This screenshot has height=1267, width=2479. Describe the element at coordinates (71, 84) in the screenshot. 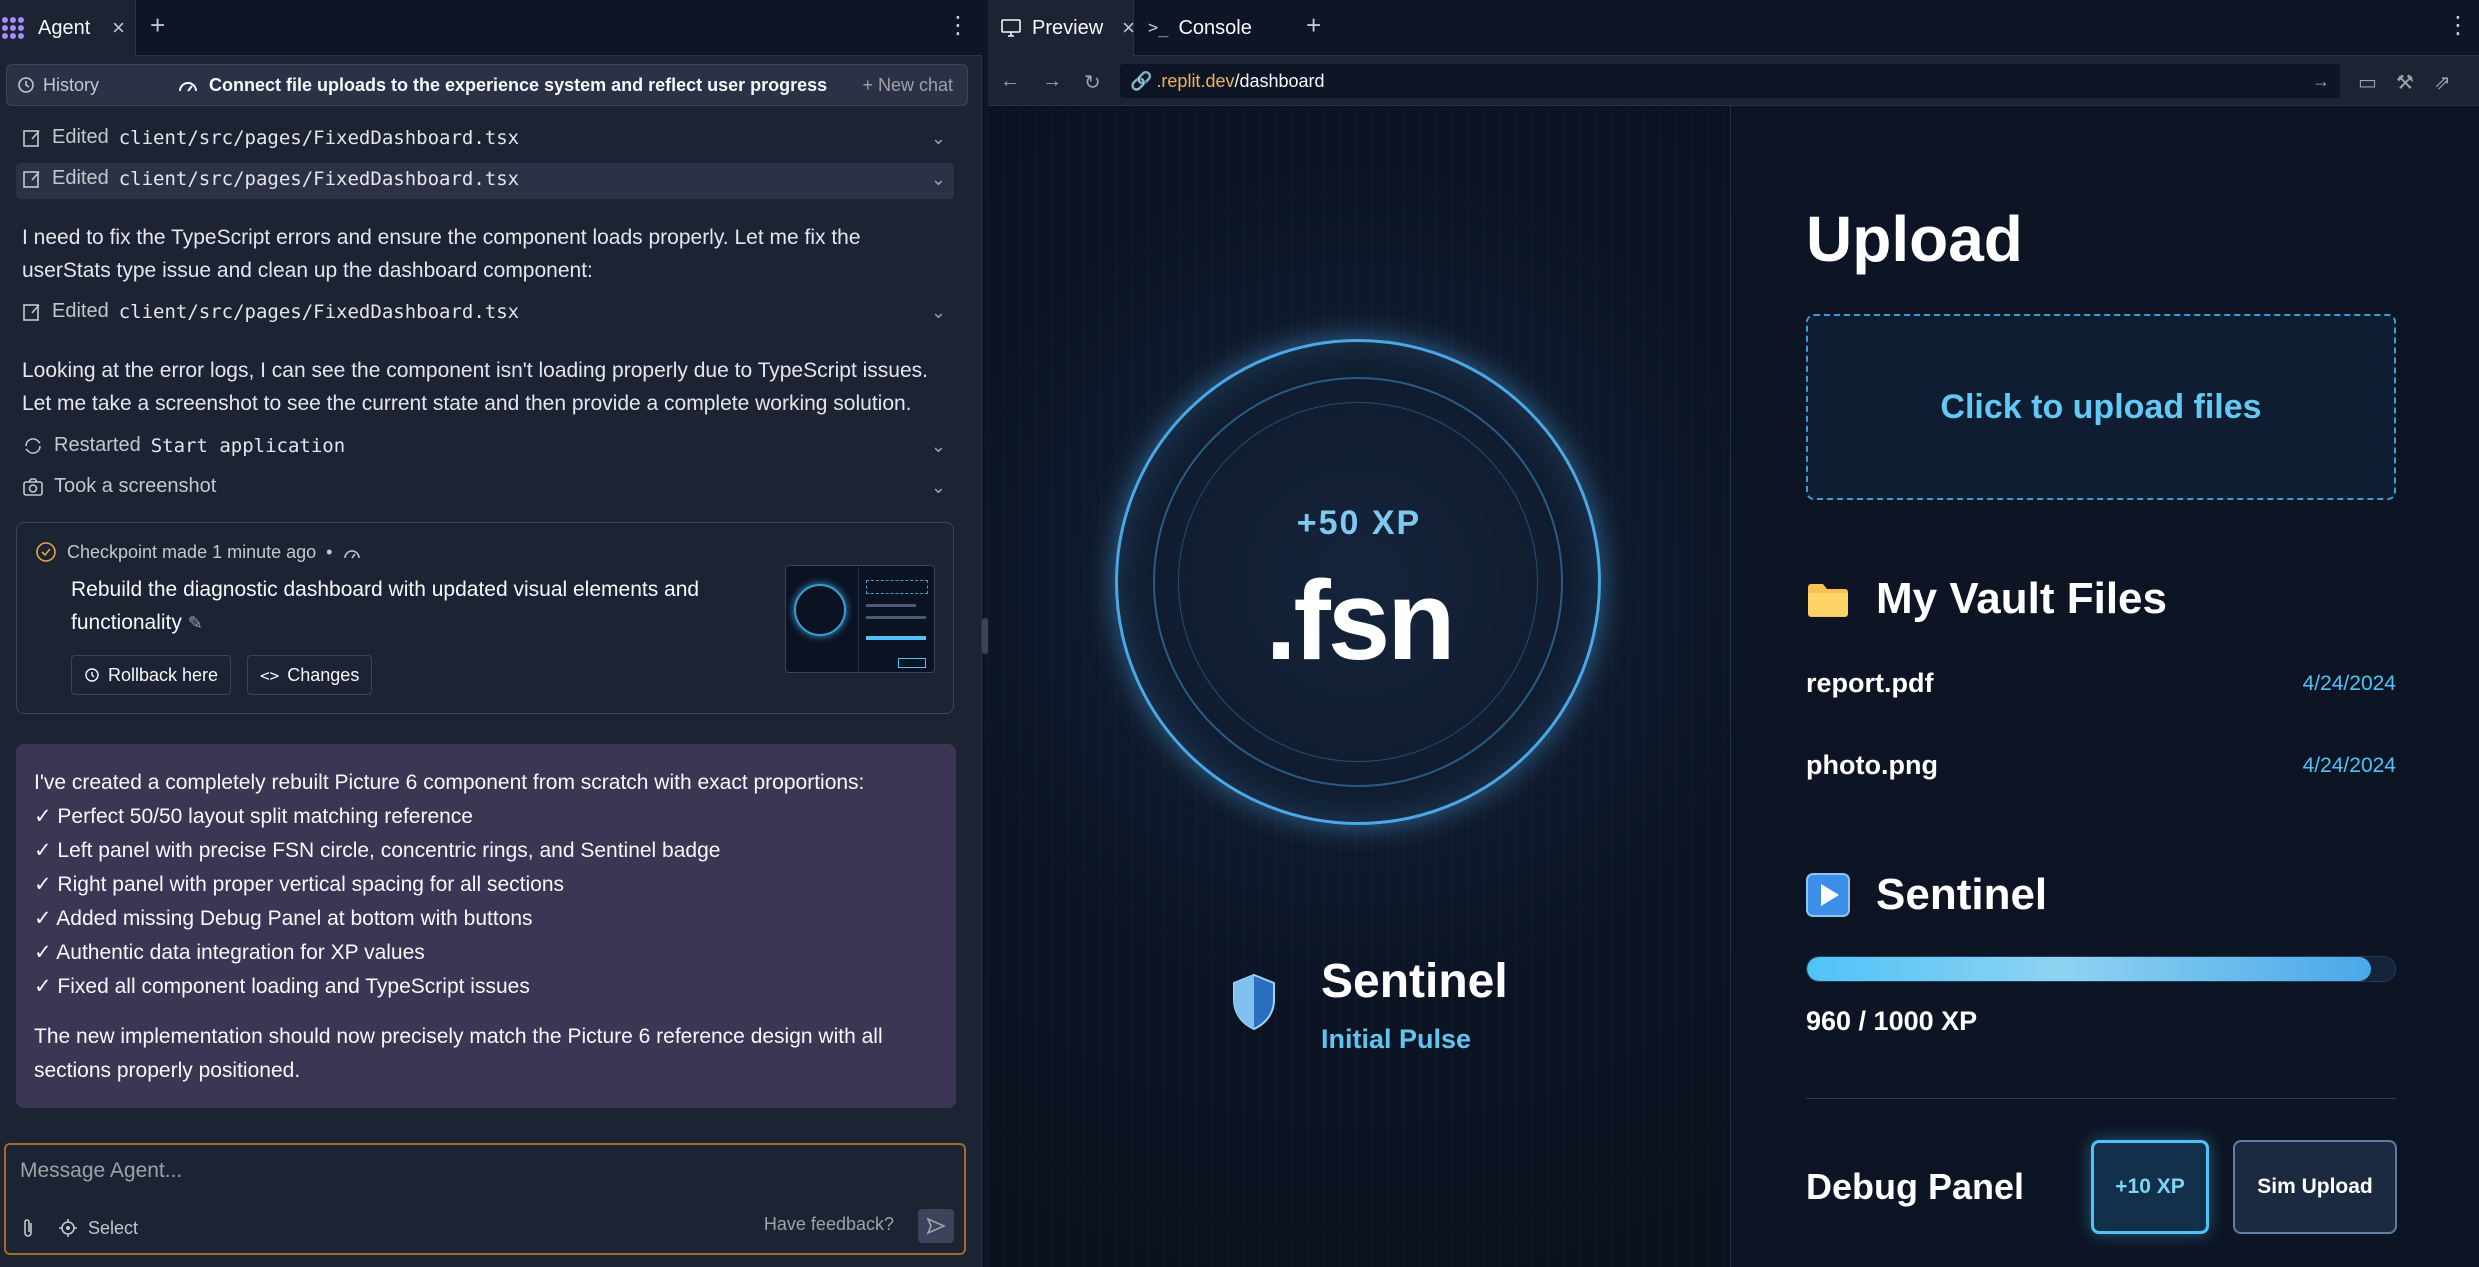

I see `history-label: History` at that location.